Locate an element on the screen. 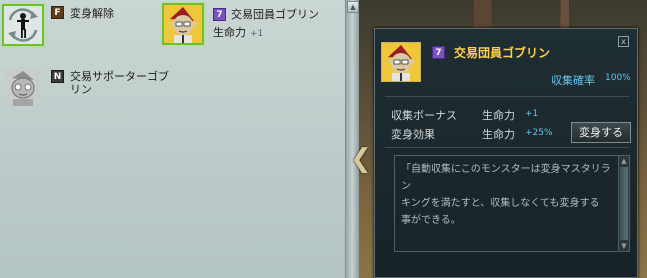  item-stat: 生命力 +1 is located at coordinates (238, 32).